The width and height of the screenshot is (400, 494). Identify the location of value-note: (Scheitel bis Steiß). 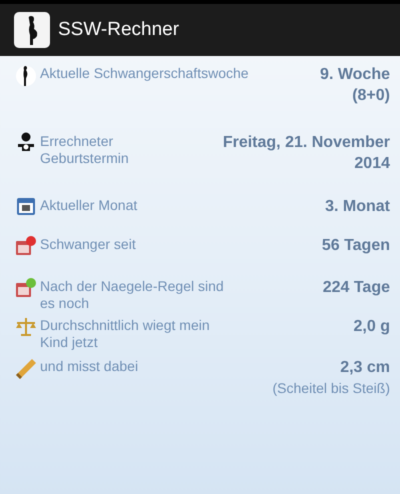
(331, 388).